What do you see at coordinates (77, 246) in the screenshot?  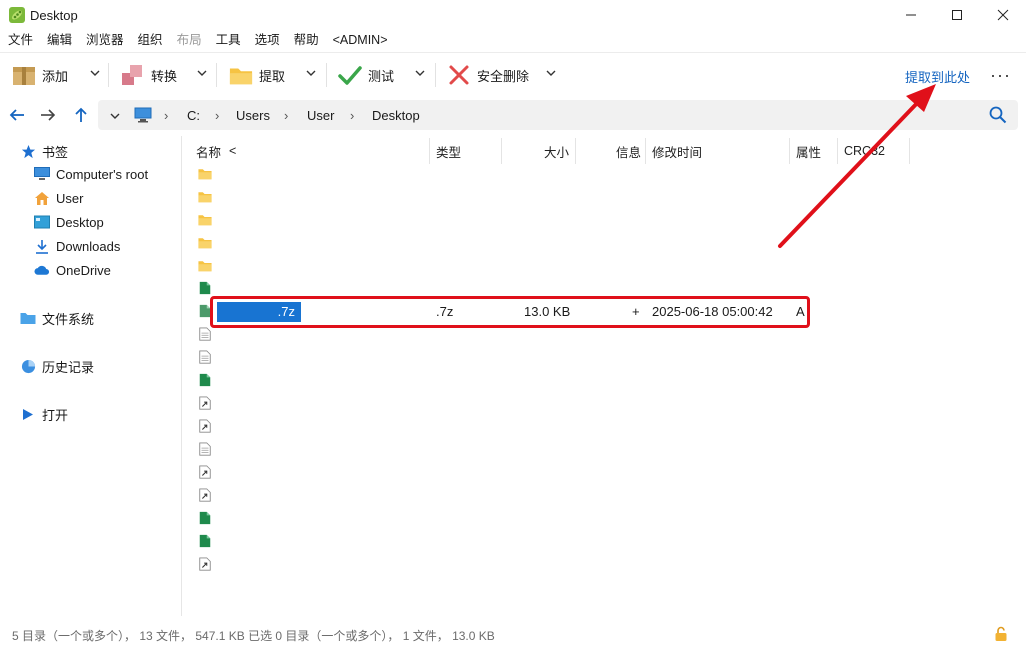 I see `sidebar-item-downloads: Downloads` at bounding box center [77, 246].